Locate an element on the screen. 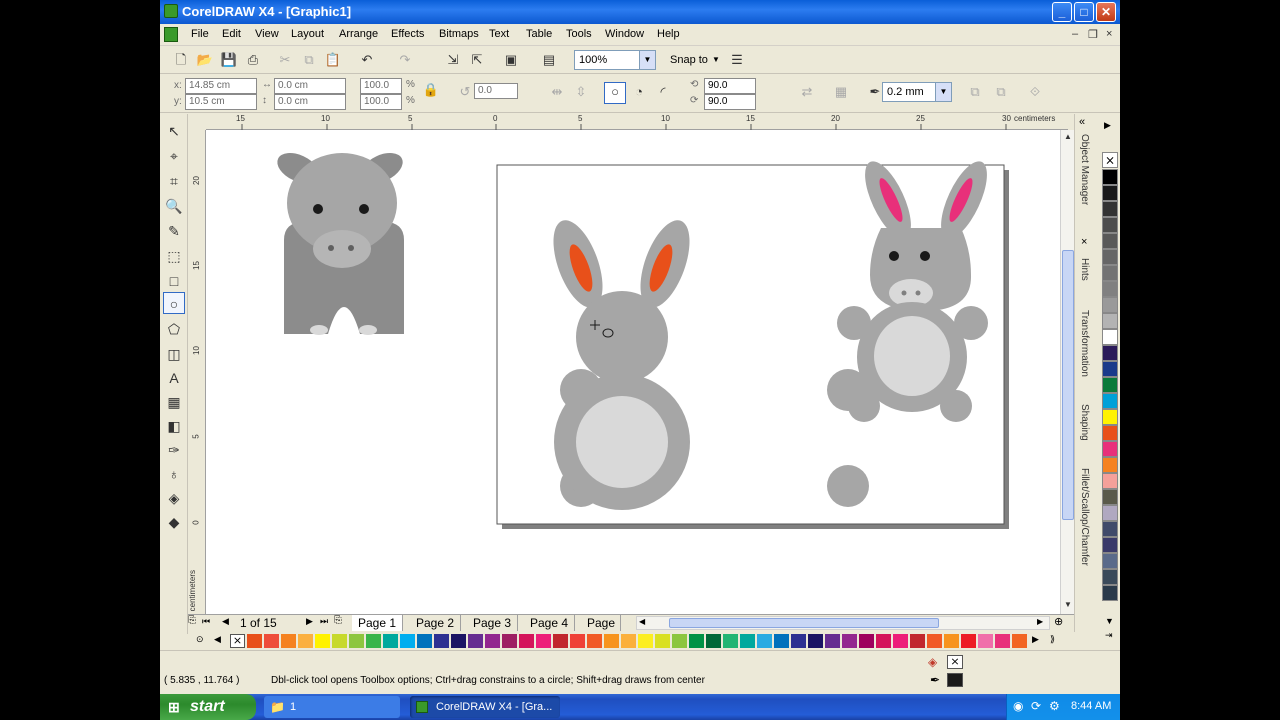  add-page-before-icon: ⎘ is located at coordinates (195, 620).